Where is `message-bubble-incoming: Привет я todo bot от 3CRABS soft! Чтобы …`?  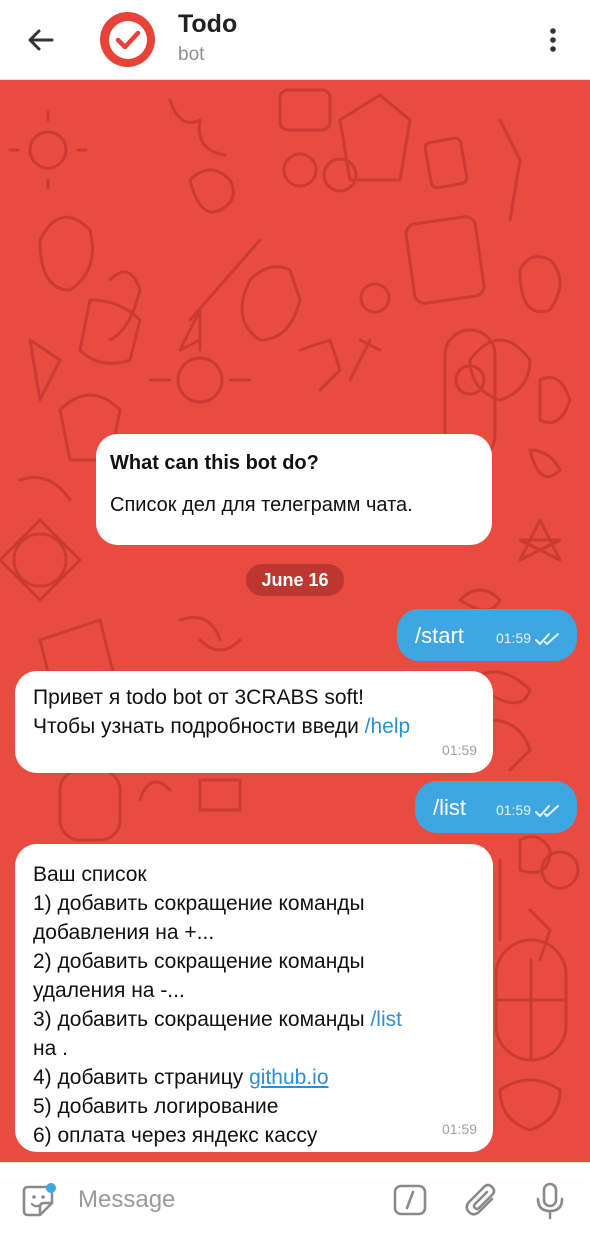 message-bubble-incoming: Привет я todo bot от 3CRABS soft! Чтобы … is located at coordinates (254, 722).